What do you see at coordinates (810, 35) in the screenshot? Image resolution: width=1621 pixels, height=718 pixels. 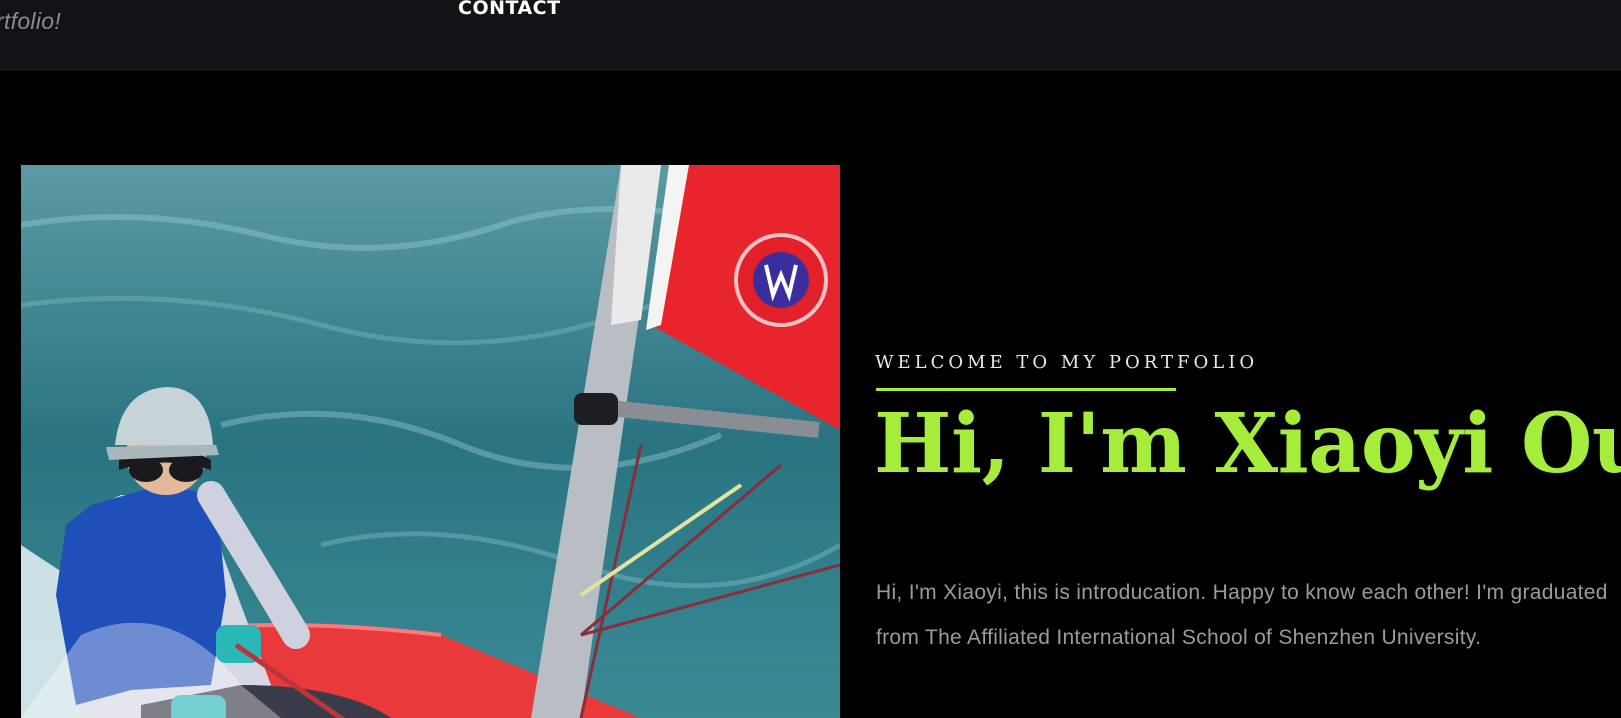 I see `top-navigation-bar: rtfolio! CONTACT` at bounding box center [810, 35].